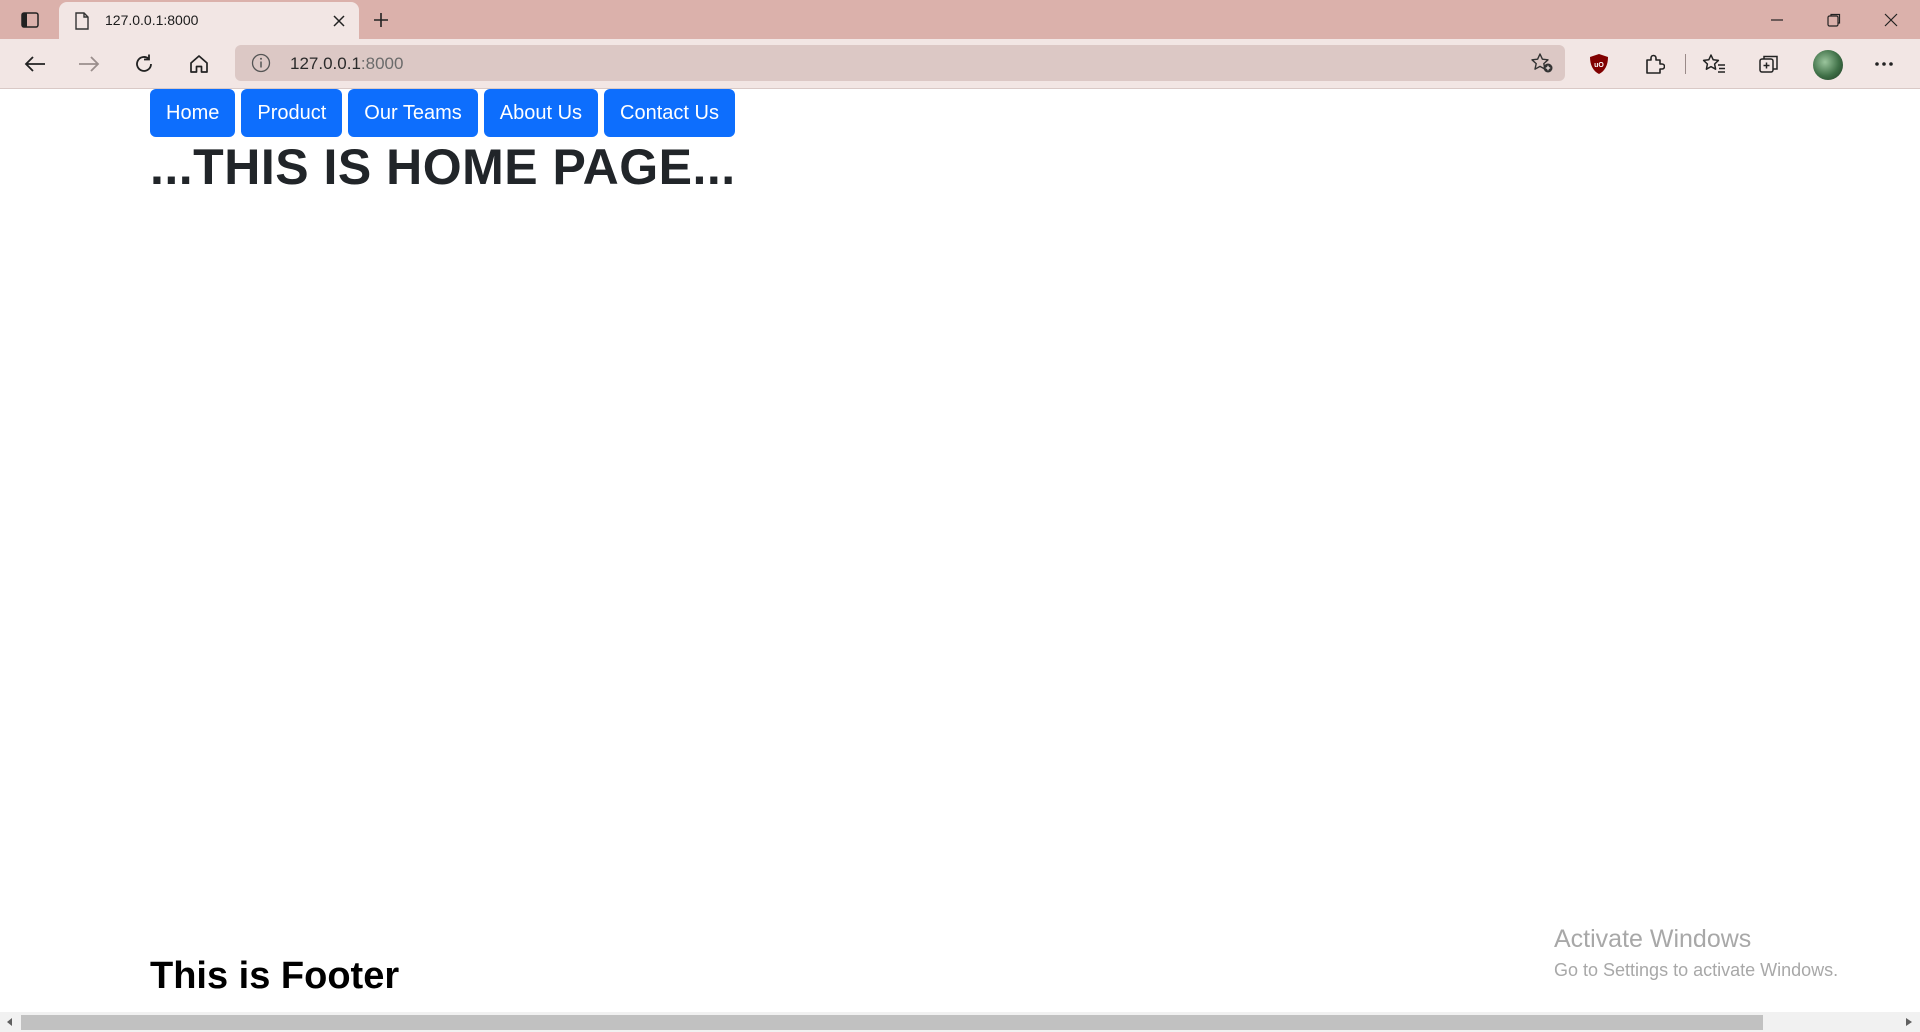 This screenshot has width=1920, height=1032. I want to click on close-icon, so click(339, 21).